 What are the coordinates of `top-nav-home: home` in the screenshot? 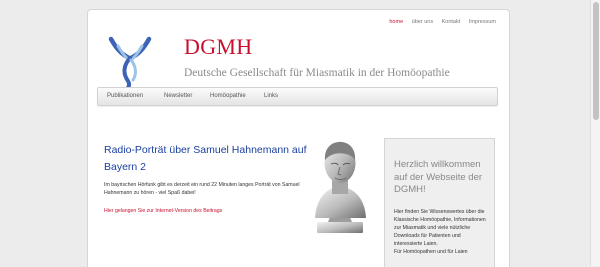 It's located at (396, 22).